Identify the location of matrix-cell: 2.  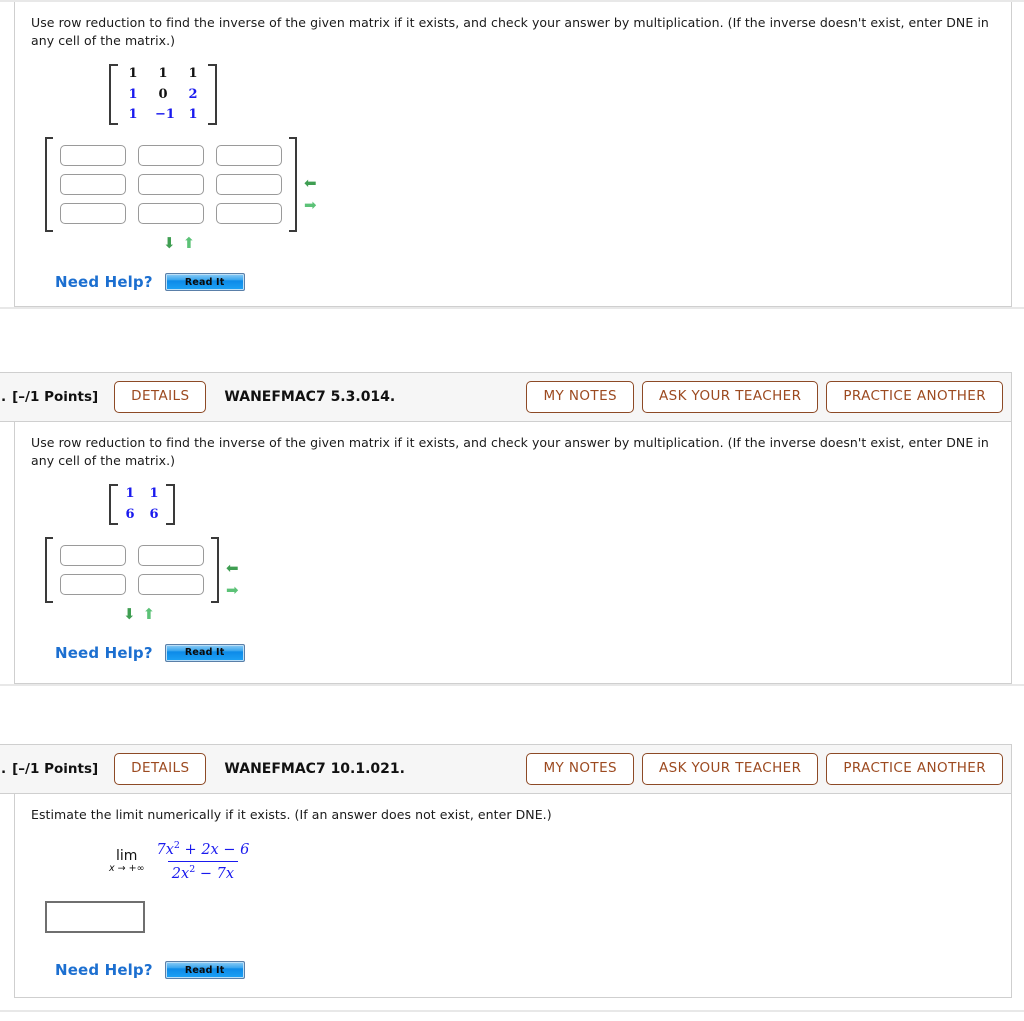
(193, 94).